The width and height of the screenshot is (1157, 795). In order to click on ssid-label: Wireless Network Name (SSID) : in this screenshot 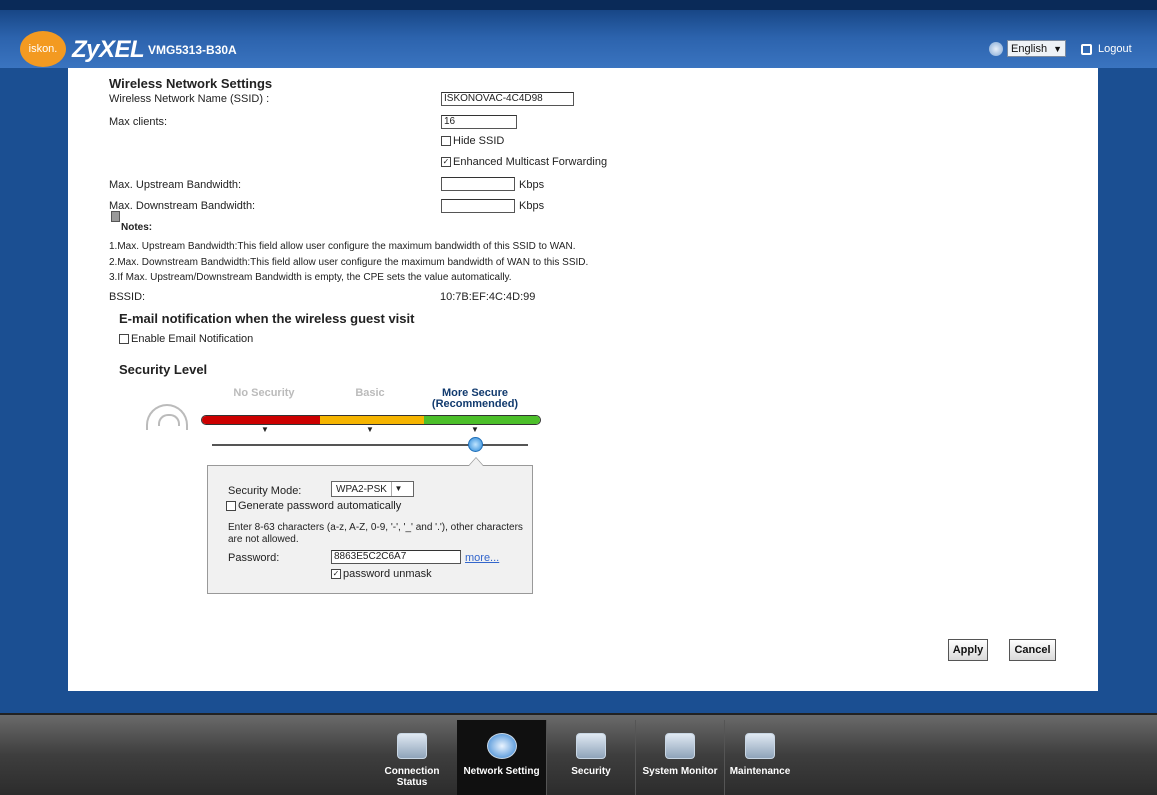, I will do `click(189, 99)`.